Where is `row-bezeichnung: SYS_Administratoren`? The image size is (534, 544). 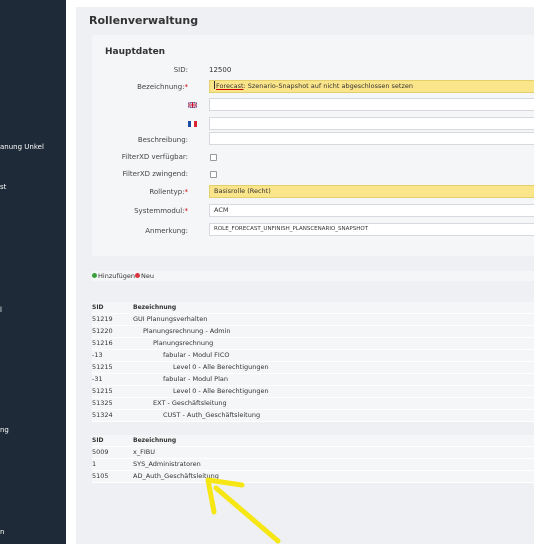
row-bezeichnung: SYS_Administratoren is located at coordinates (167, 464).